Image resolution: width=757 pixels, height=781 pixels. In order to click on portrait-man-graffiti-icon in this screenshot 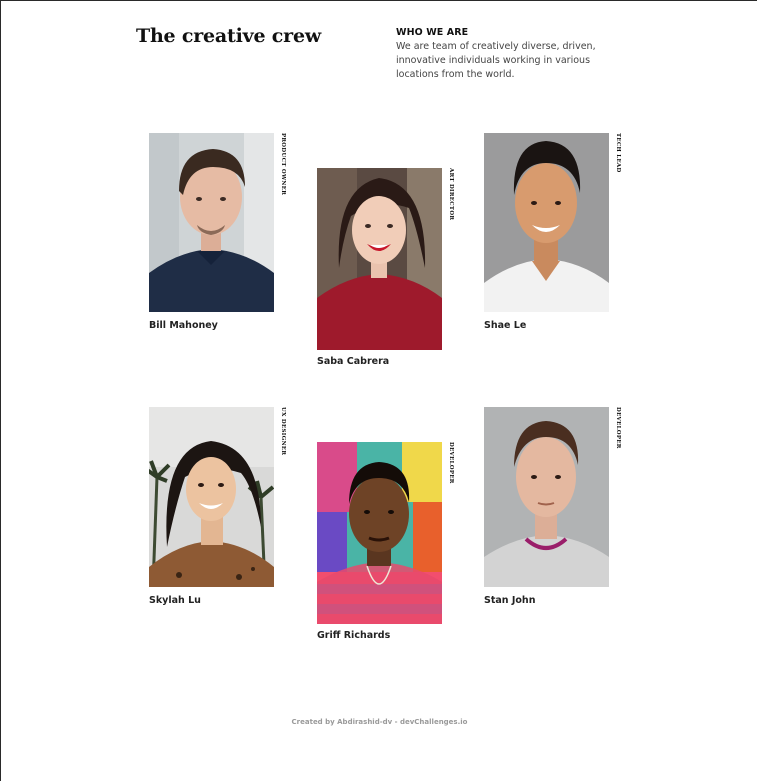, I will do `click(379, 533)`.